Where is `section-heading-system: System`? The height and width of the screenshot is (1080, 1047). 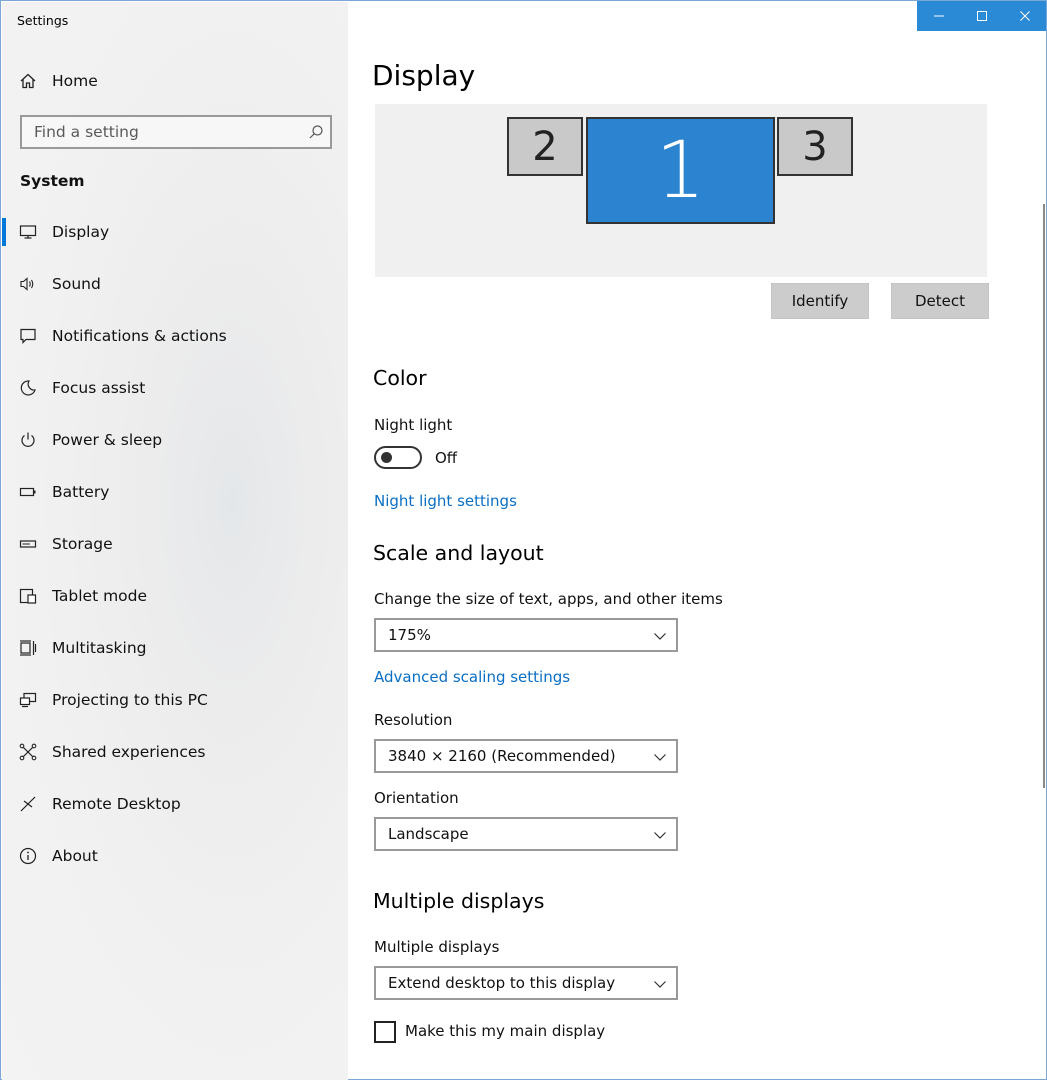 section-heading-system: System is located at coordinates (52, 181).